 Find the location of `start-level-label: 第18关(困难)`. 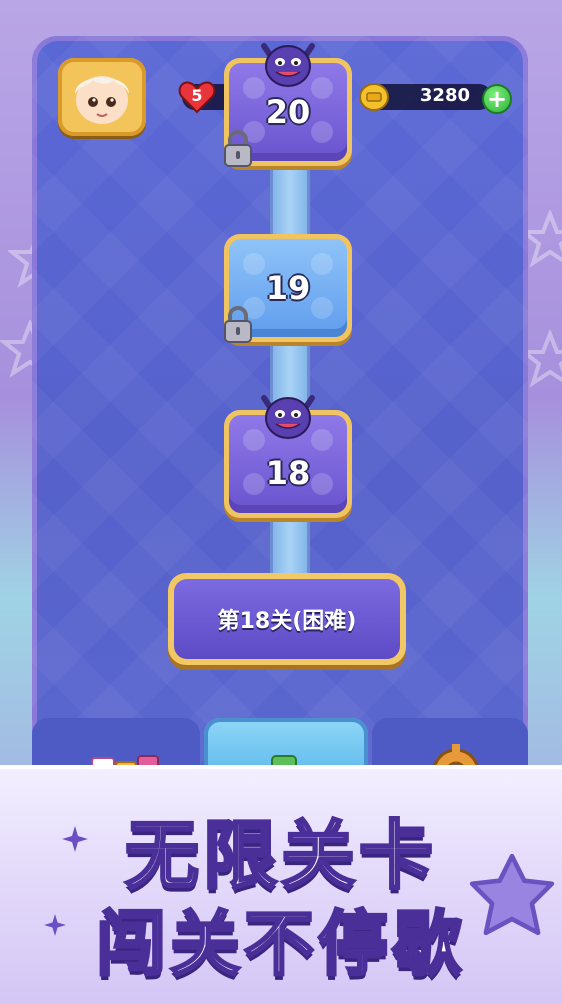

start-level-label: 第18关(困难) is located at coordinates (287, 621).